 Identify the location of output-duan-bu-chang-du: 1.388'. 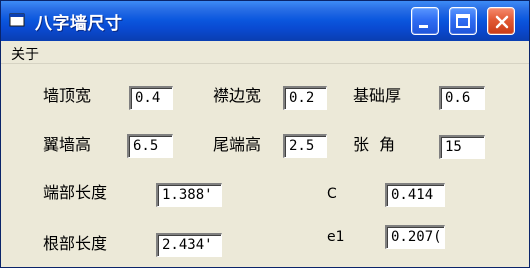
(189, 195).